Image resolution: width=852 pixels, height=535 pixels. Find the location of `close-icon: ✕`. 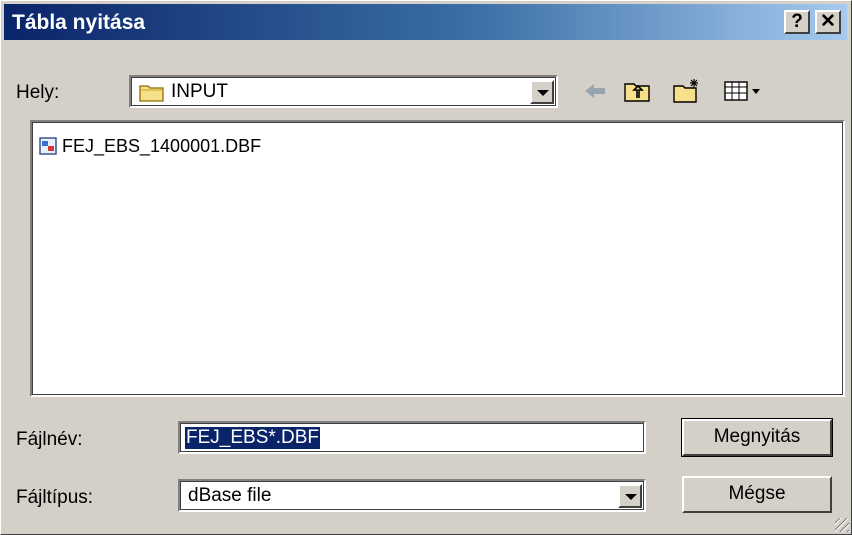

close-icon: ✕ is located at coordinates (828, 21).